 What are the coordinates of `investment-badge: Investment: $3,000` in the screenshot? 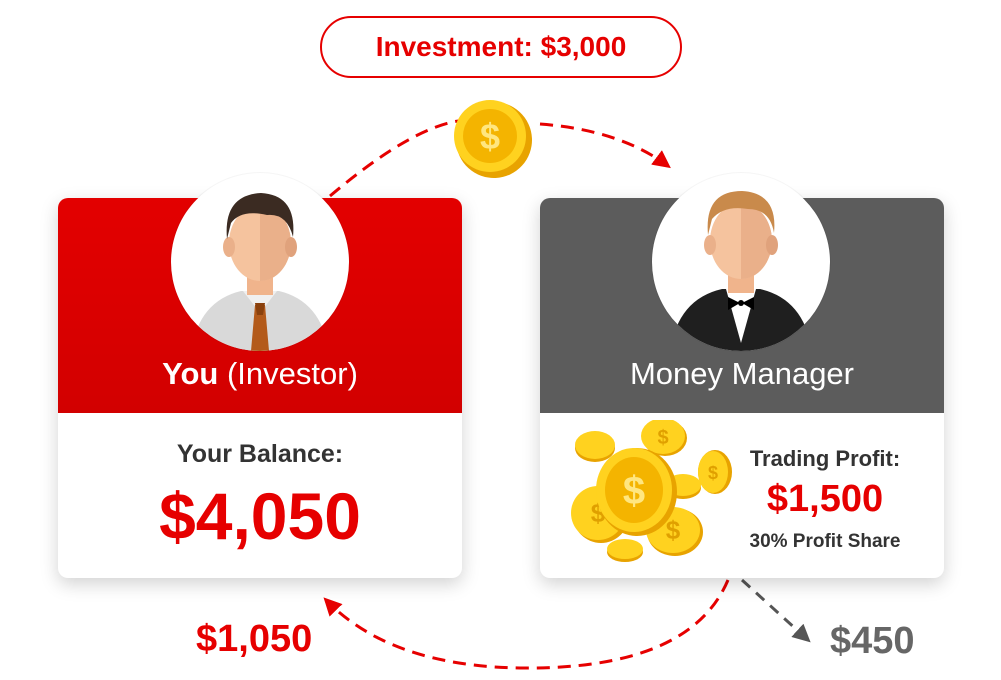 It's located at (501, 47).